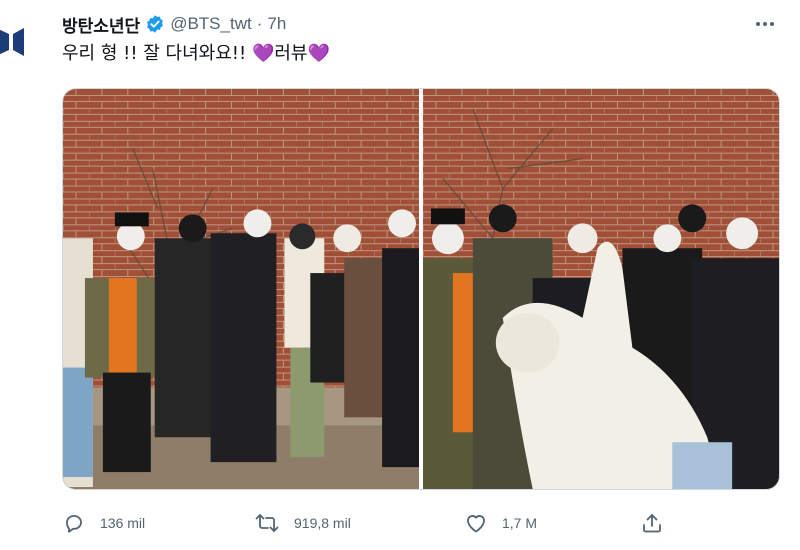 The height and width of the screenshot is (550, 800). I want to click on more-options-icon, so click(765, 24).